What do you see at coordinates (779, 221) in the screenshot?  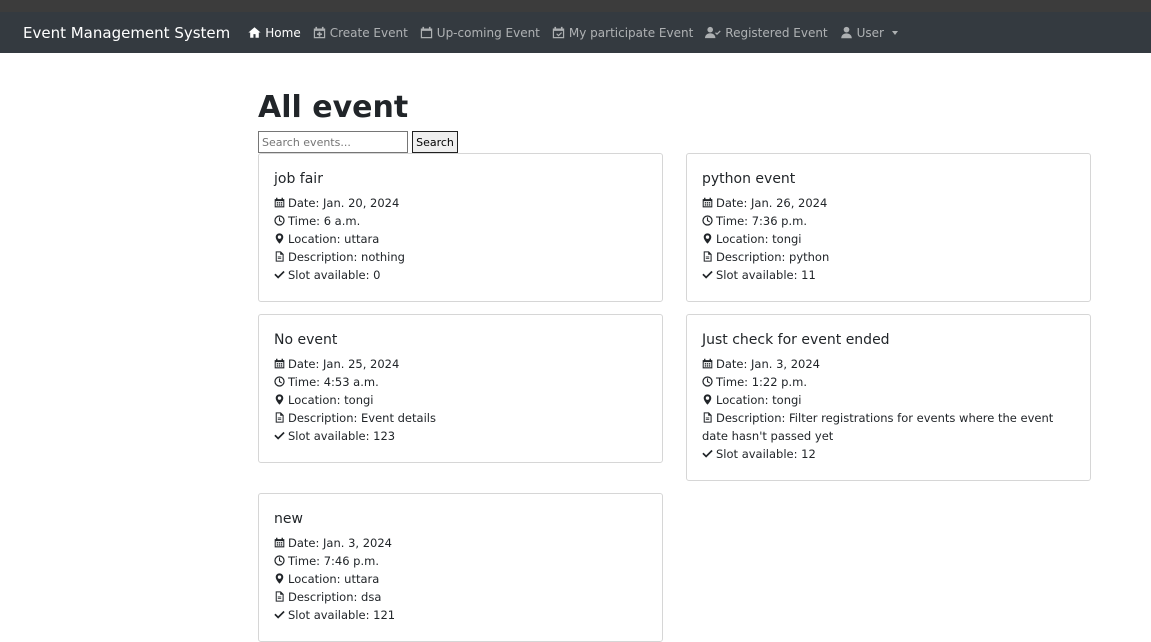 I see `time-value: 7:36 p.m.` at bounding box center [779, 221].